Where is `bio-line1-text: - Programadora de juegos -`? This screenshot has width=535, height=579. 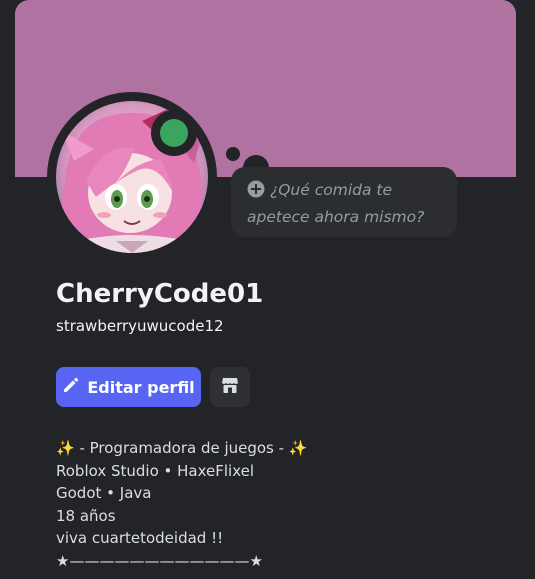
bio-line1-text: - Programadora de juegos - is located at coordinates (181, 448).